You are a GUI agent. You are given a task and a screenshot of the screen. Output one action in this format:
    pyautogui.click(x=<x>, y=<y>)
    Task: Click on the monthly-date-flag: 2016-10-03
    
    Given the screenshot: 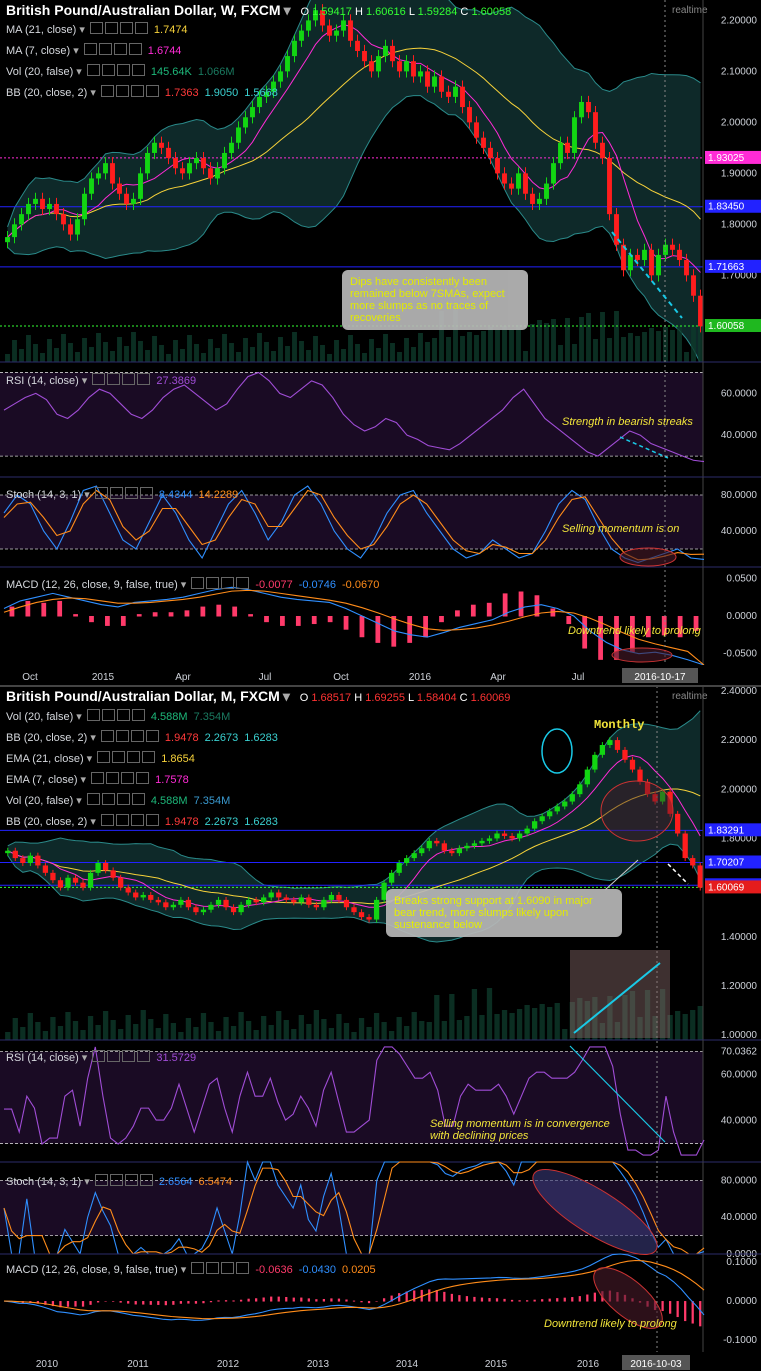 What is the action you would take?
    pyautogui.click(x=656, y=1364)
    